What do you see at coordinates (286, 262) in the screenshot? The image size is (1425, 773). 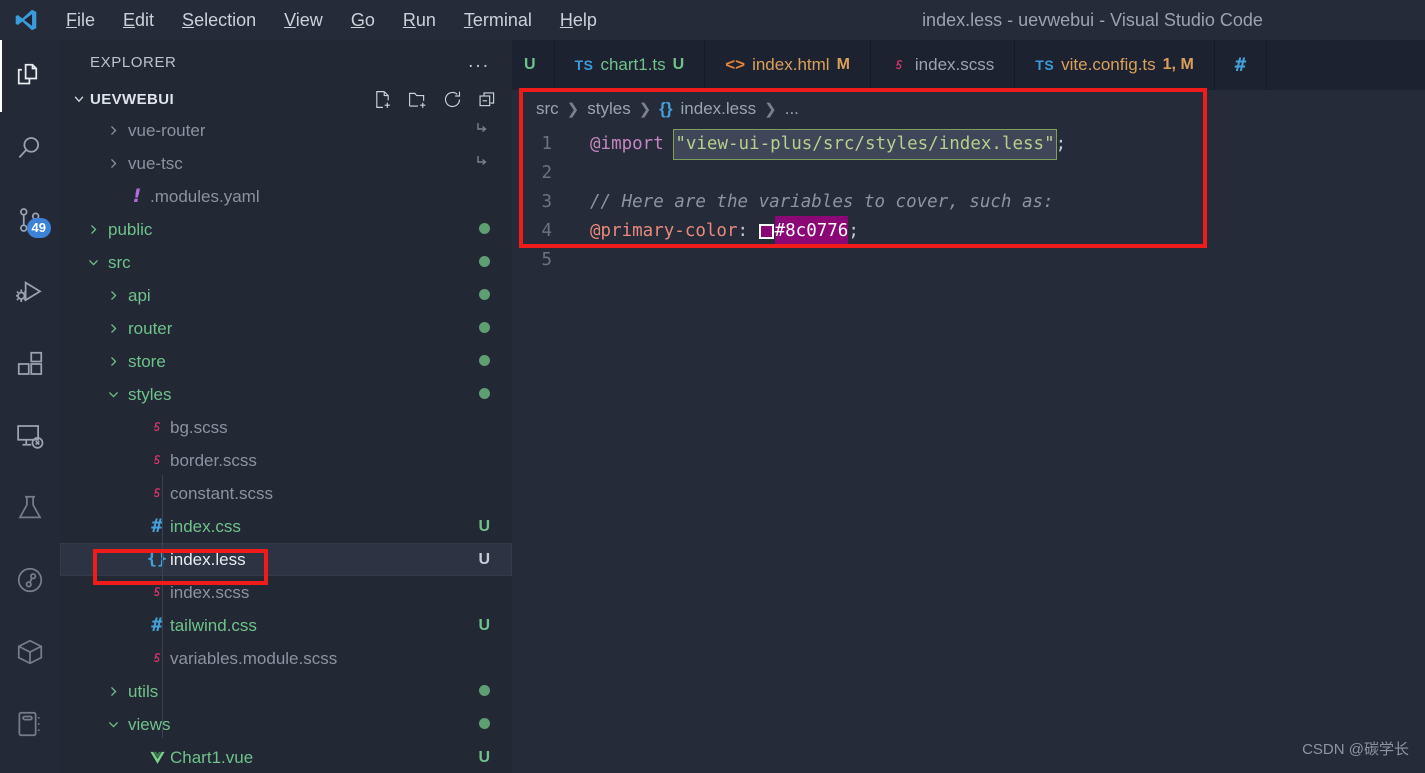 I see `tree-folder-row: src` at bounding box center [286, 262].